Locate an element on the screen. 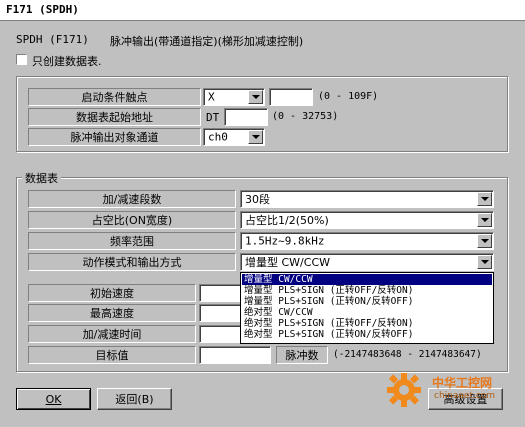  dropdown-option: 增量型 PLS+SIGN (正转OFF/反转ON) is located at coordinates (367, 290).